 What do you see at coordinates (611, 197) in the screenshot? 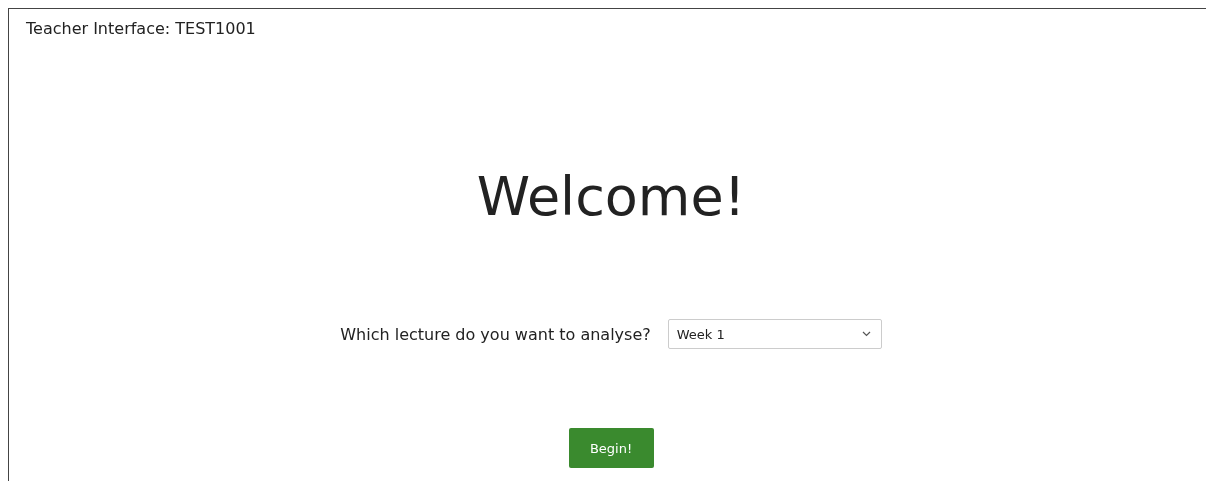
I see `welcome-heading: Welcome!` at bounding box center [611, 197].